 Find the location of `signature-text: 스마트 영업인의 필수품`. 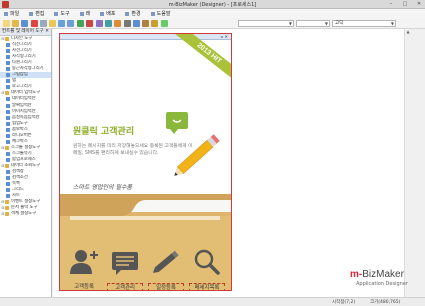

signature-text: 스마트 영업인의 필수품 is located at coordinates (103, 187).